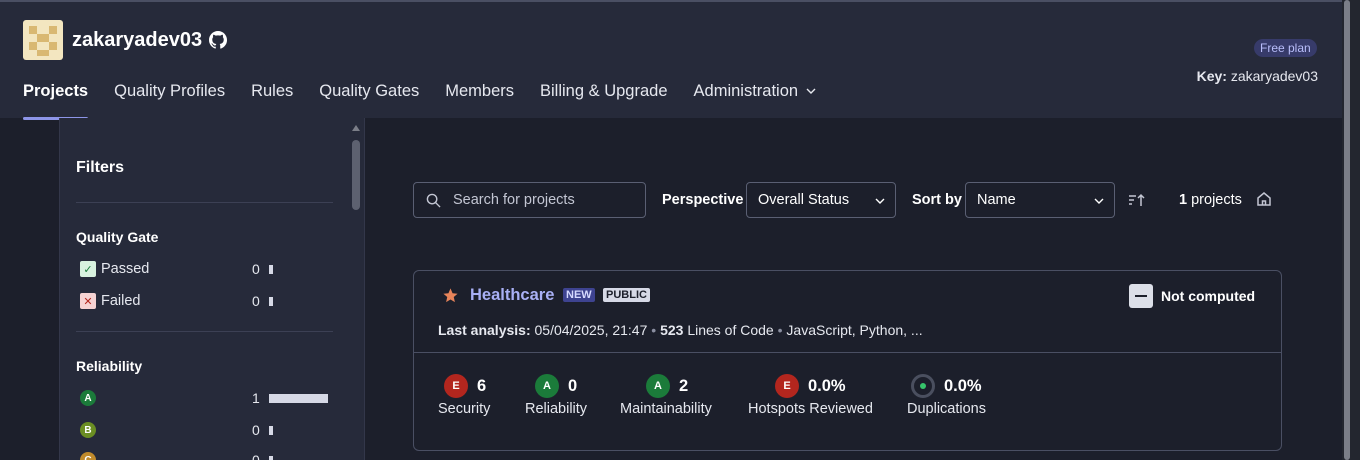 The image size is (1360, 460). I want to click on grade-b-badge: B, so click(88, 430).